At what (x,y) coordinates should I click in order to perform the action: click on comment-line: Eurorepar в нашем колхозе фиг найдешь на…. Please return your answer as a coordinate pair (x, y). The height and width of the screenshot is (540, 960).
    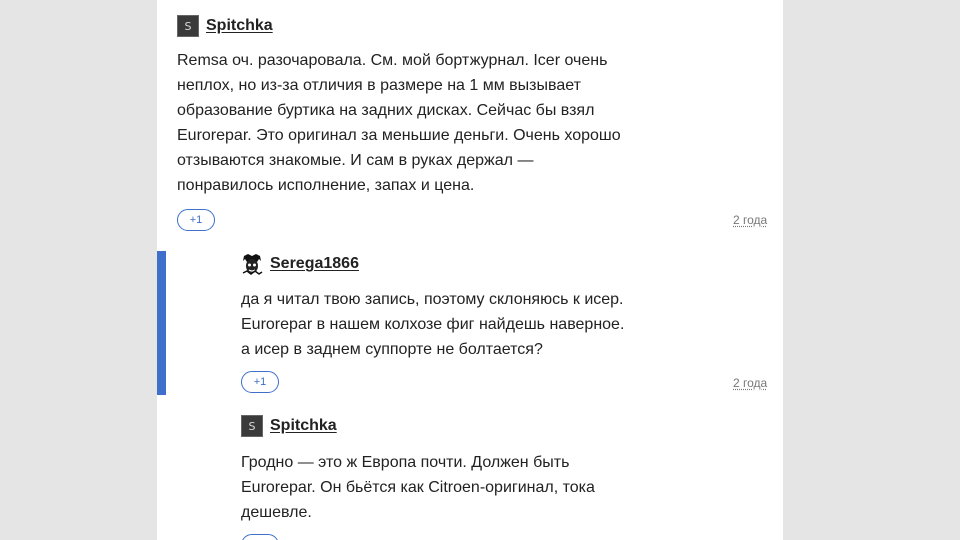
    Looking at the image, I should click on (433, 324).